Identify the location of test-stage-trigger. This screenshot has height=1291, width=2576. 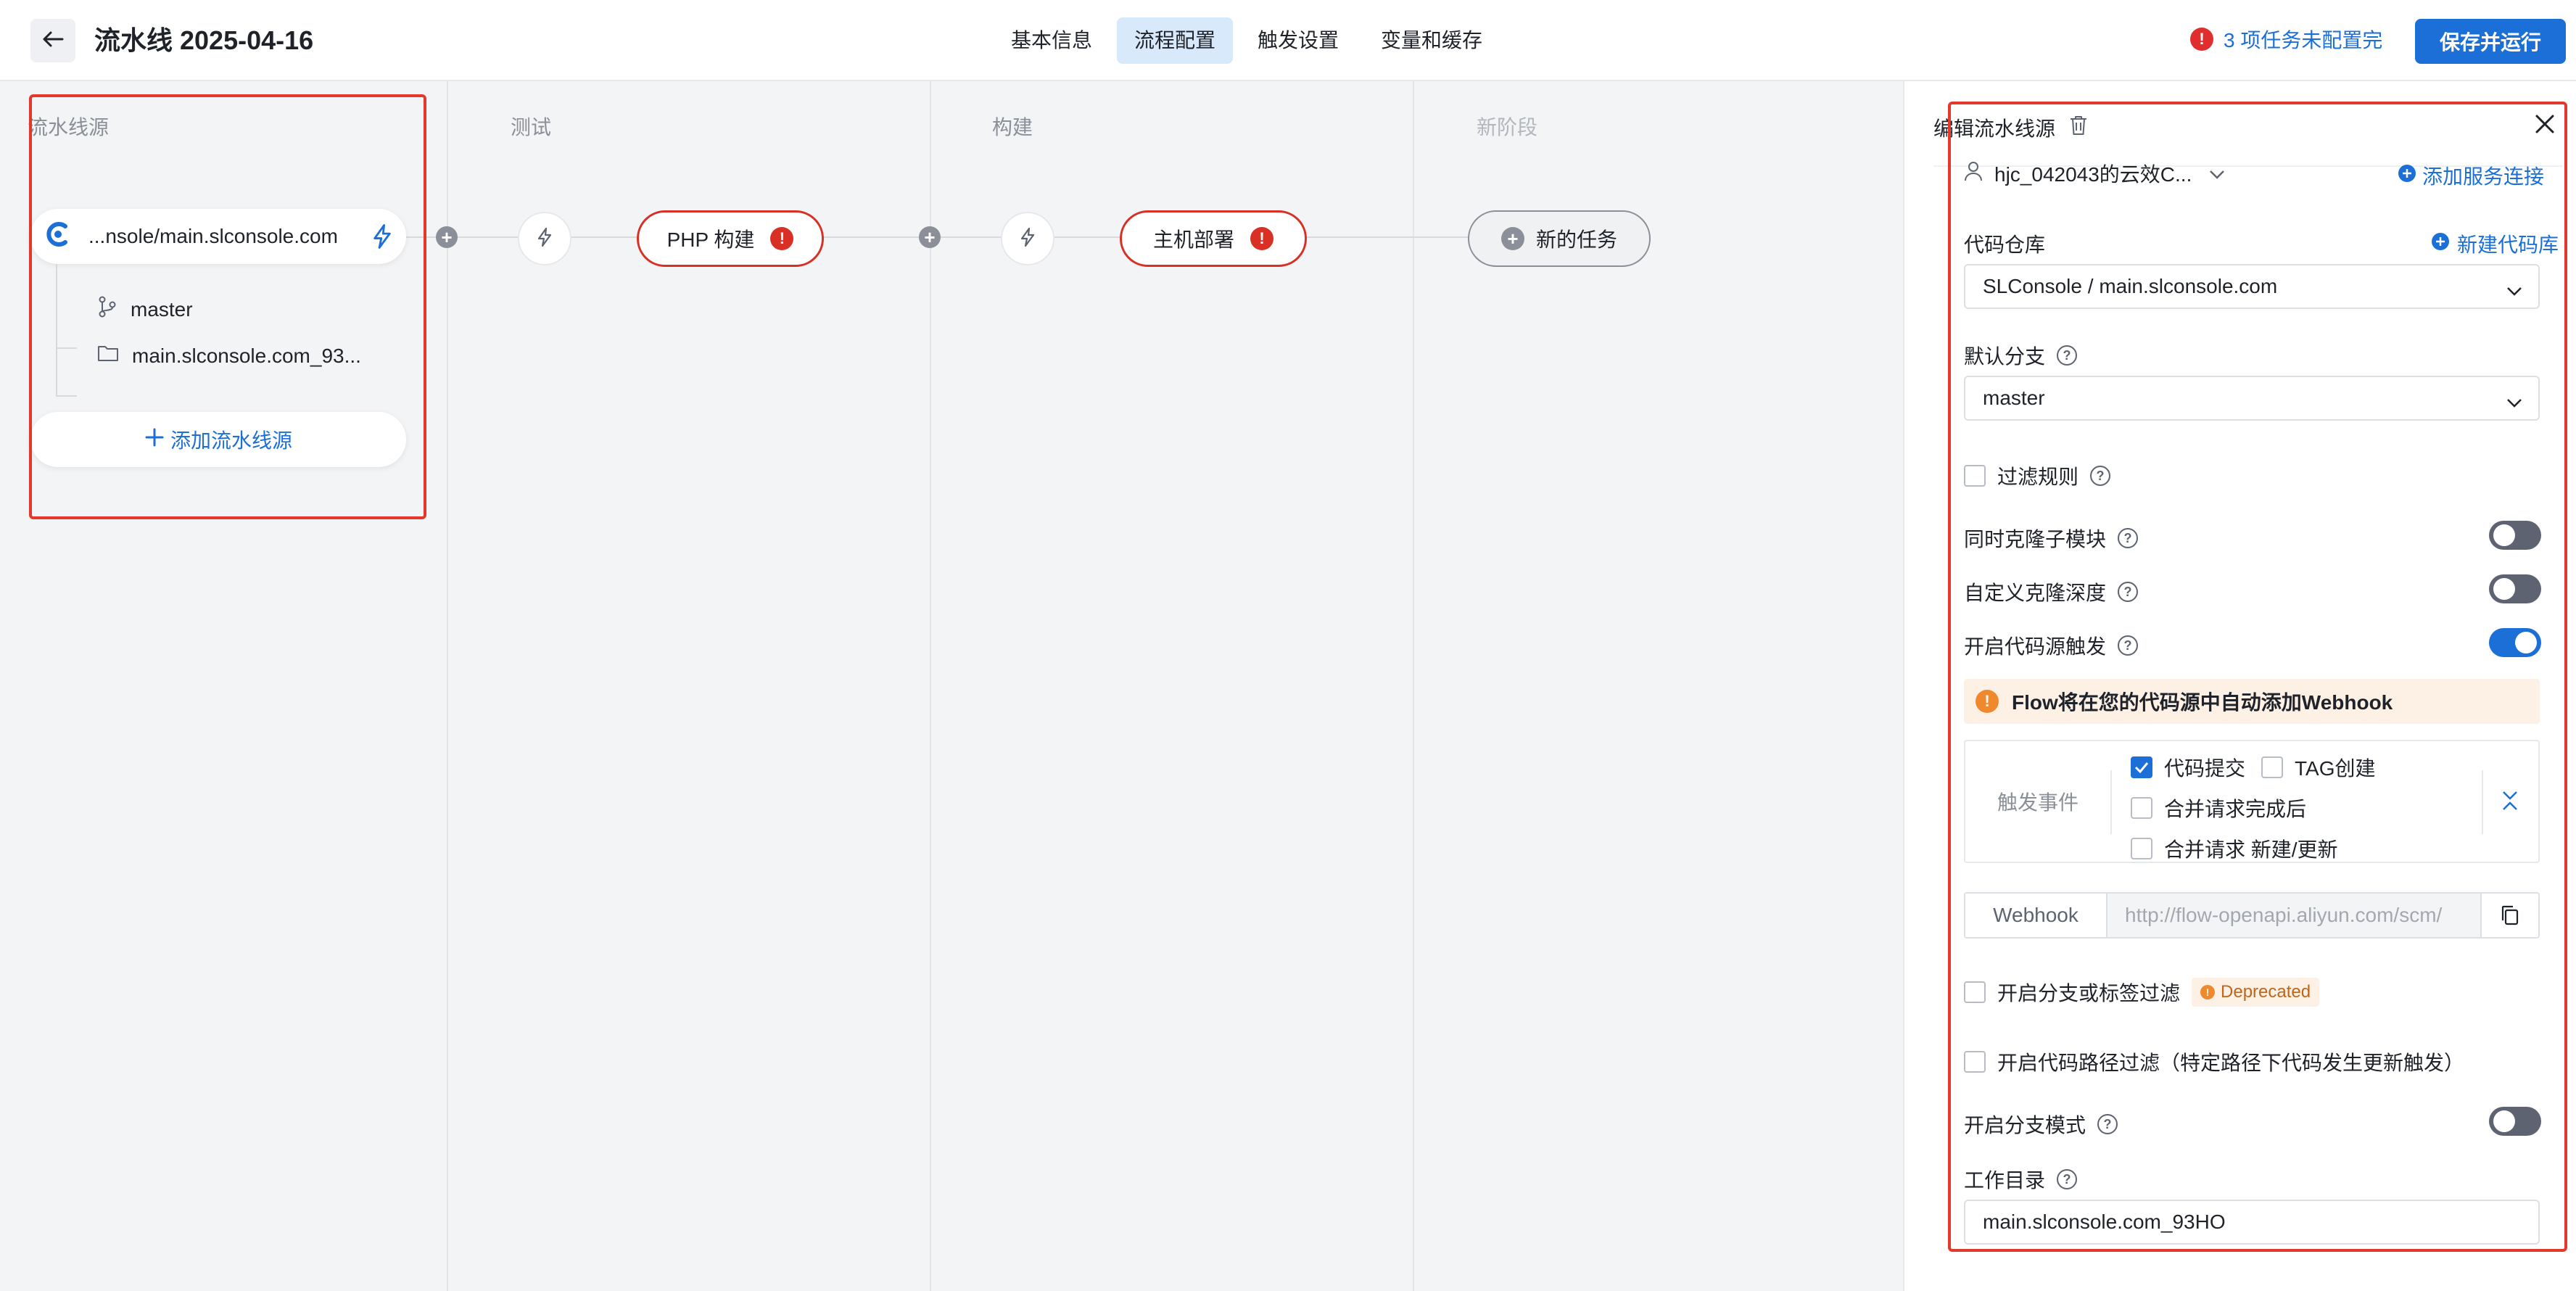
(544, 238).